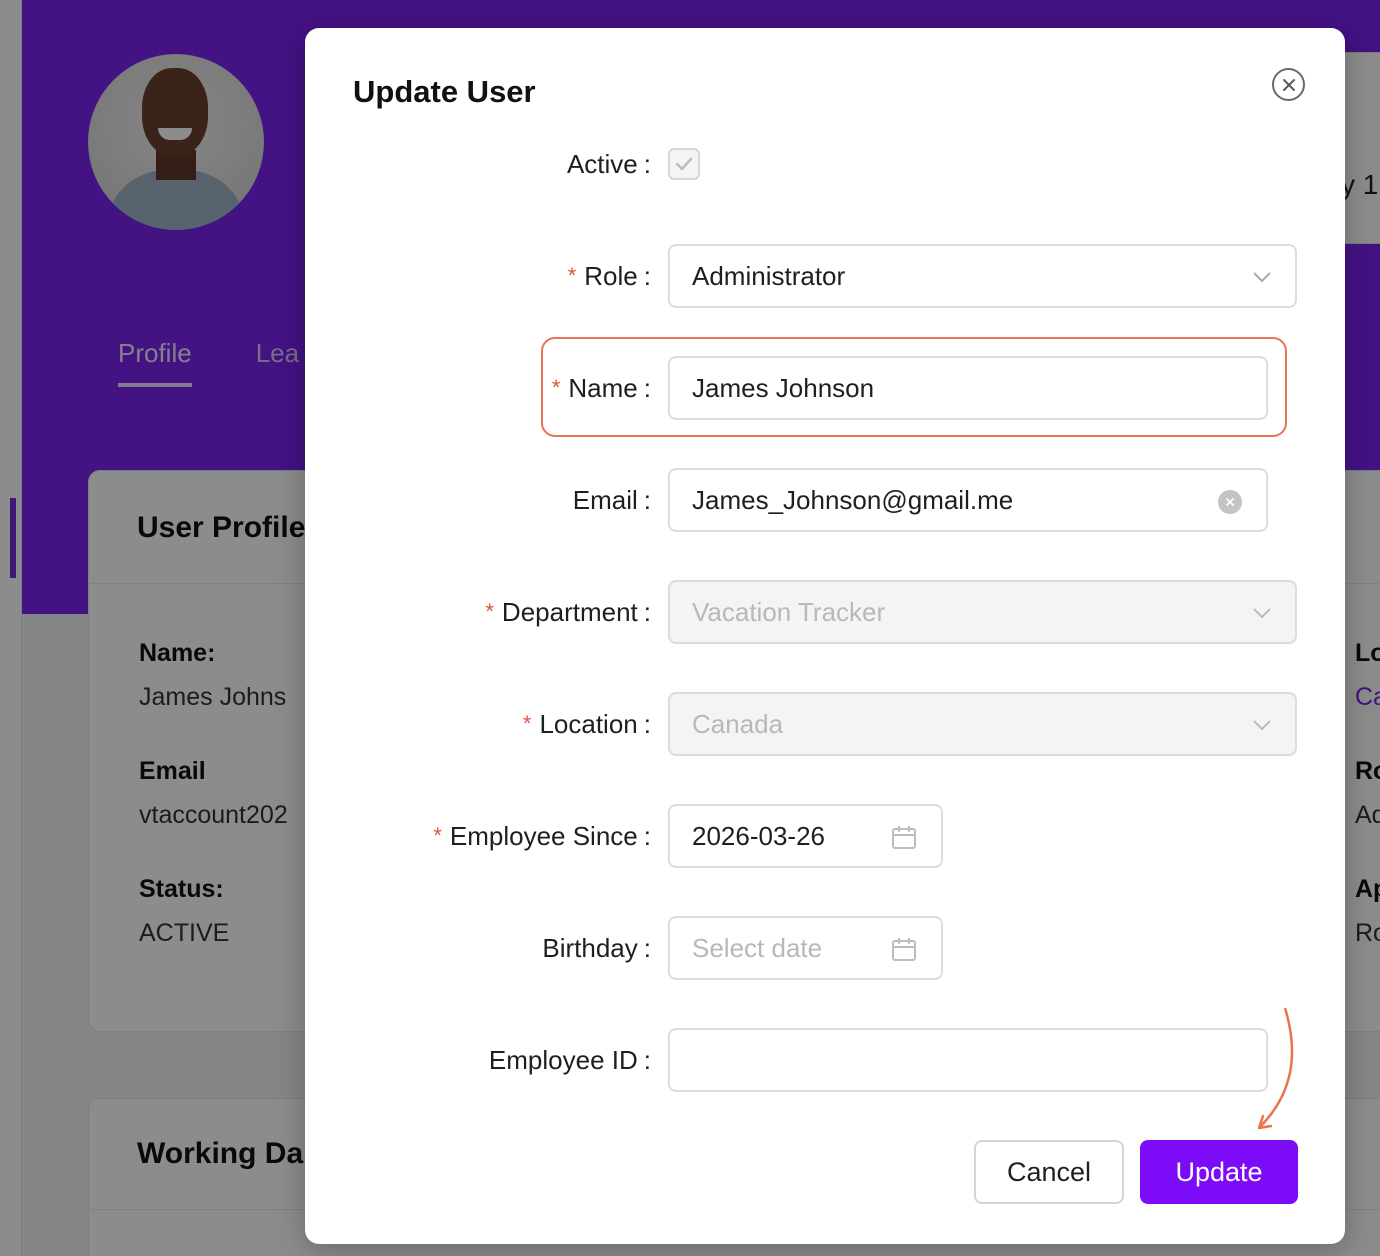 This screenshot has width=1380, height=1256. I want to click on label-text: Employee ID, so click(563, 1059).